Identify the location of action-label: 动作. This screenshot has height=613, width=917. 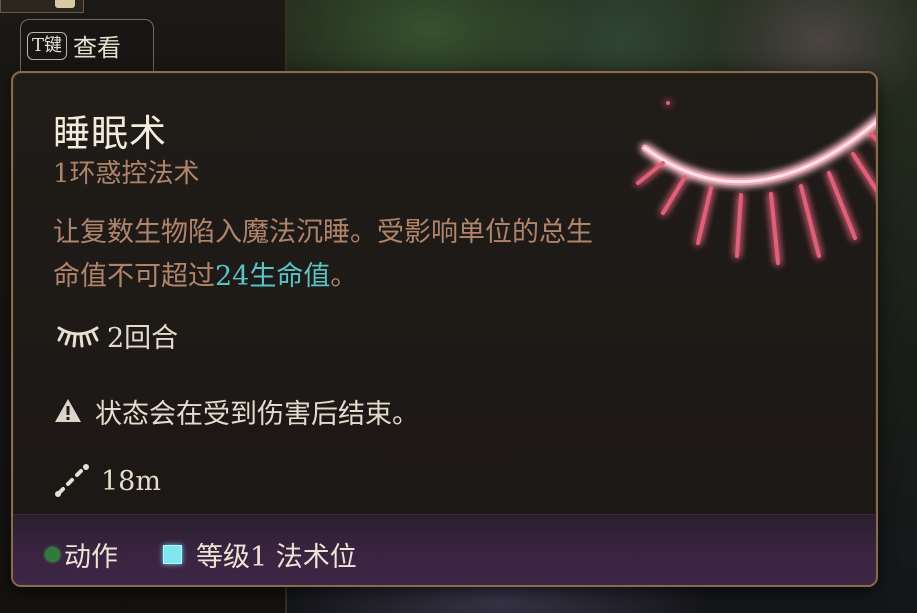
(91, 557).